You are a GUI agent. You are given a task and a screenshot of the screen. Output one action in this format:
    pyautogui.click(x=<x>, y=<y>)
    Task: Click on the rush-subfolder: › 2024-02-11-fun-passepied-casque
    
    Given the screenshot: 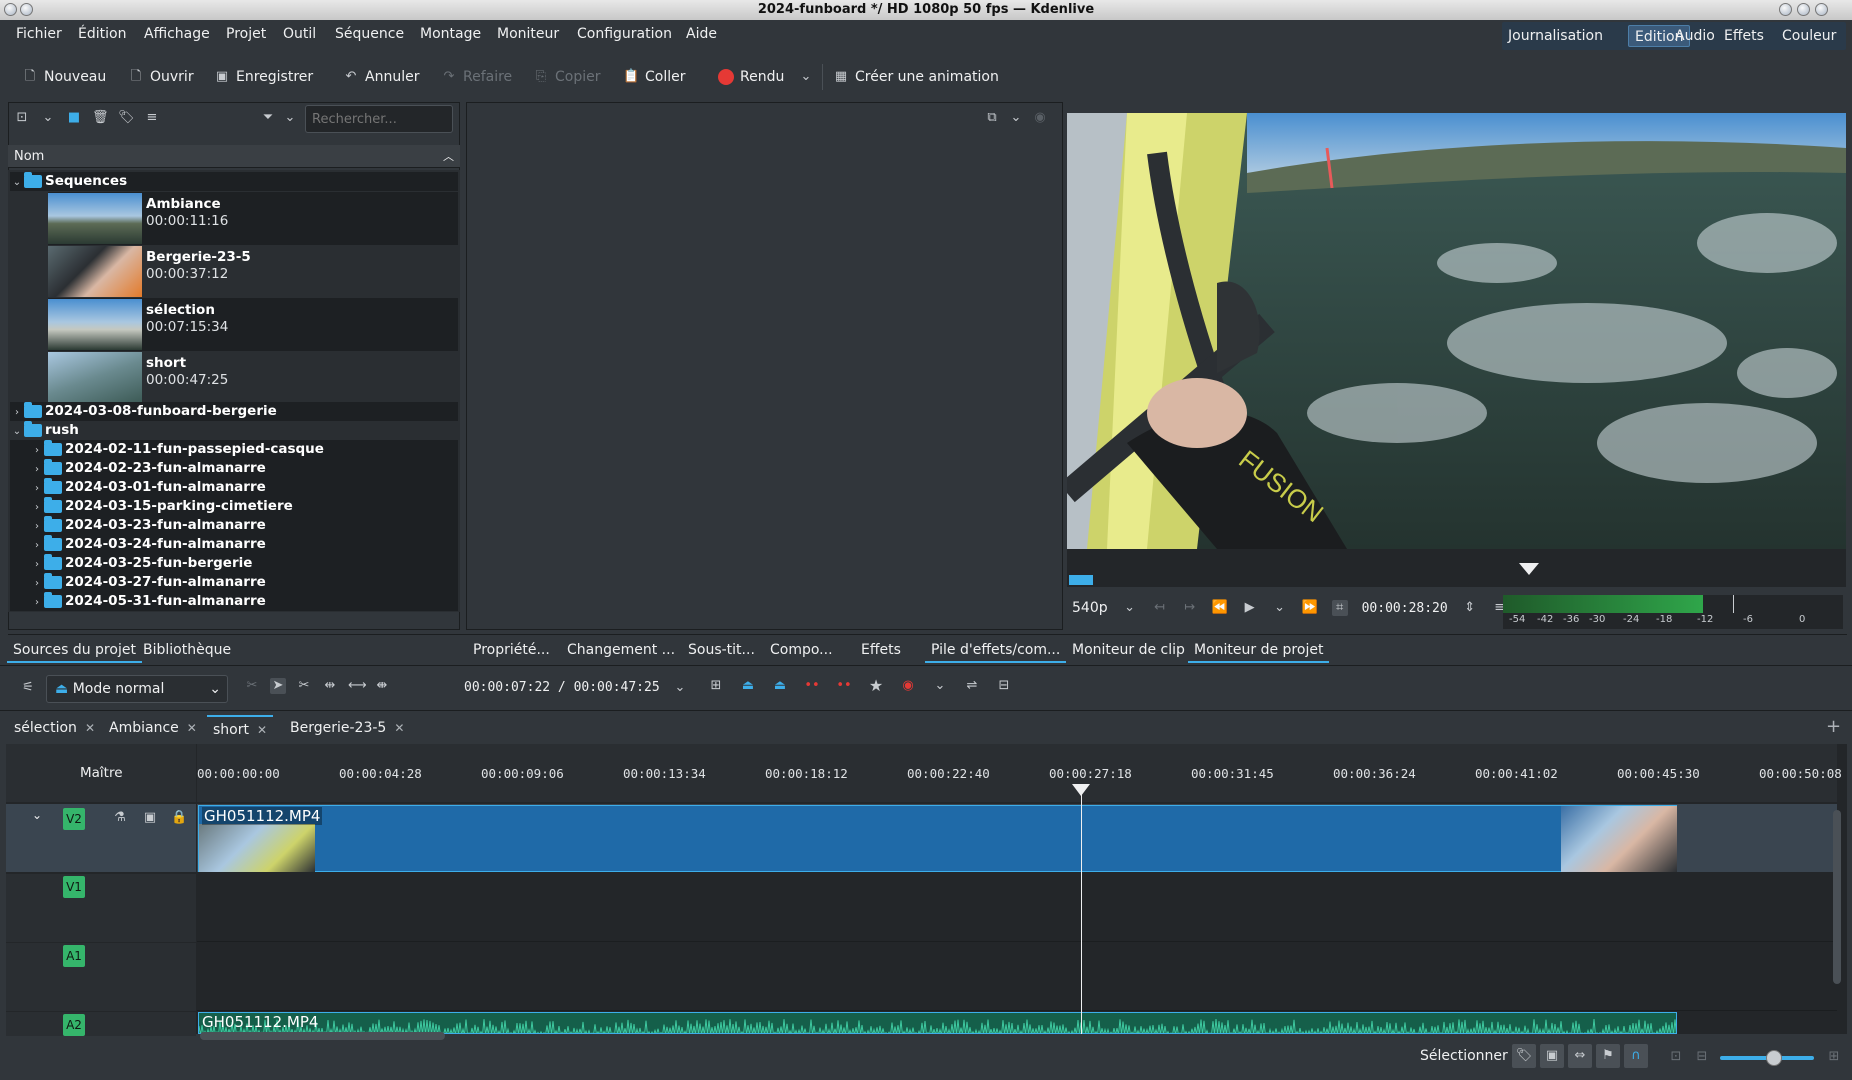 What is the action you would take?
    pyautogui.click(x=234, y=449)
    